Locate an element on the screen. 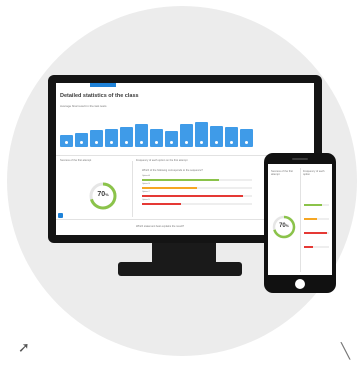  phone-percent-label: 70% is located at coordinates (284, 226).